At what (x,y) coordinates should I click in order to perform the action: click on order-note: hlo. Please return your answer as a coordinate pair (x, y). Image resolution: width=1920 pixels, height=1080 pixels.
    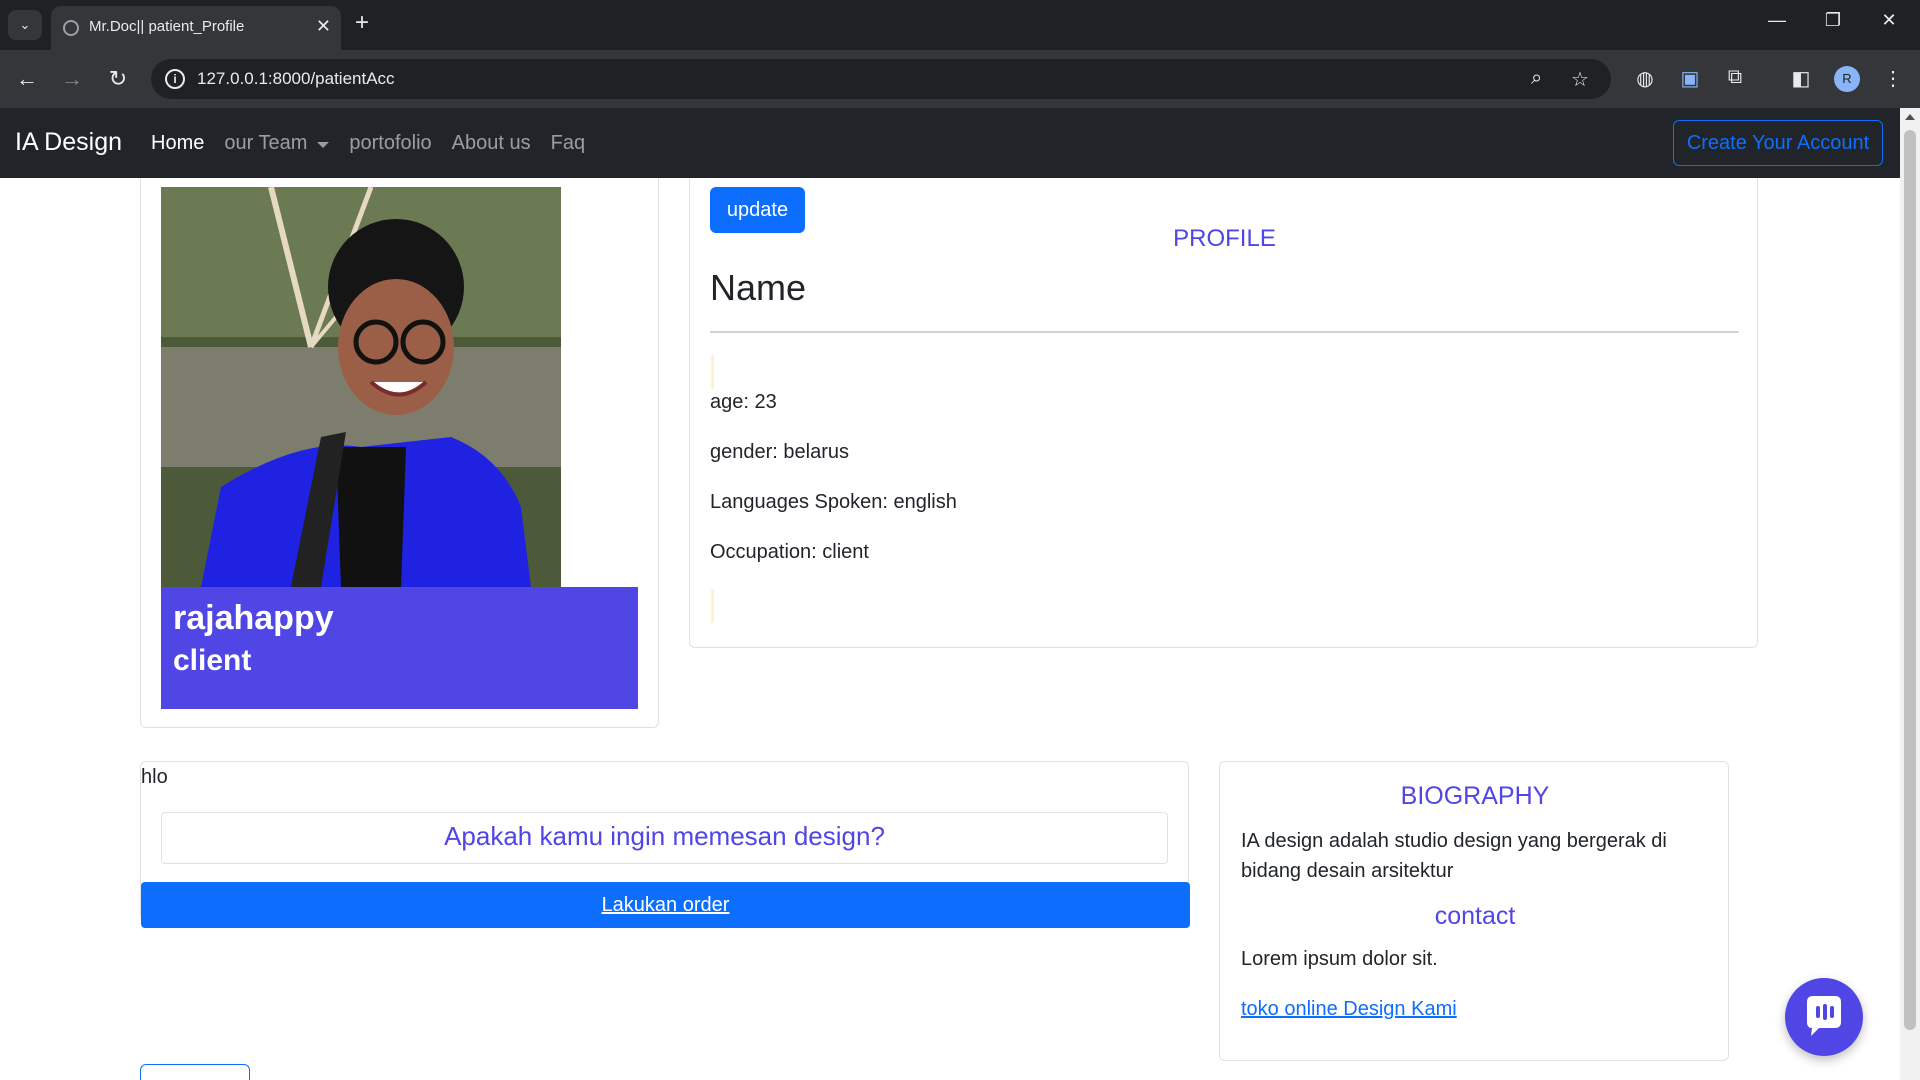
    Looking at the image, I should click on (154, 777).